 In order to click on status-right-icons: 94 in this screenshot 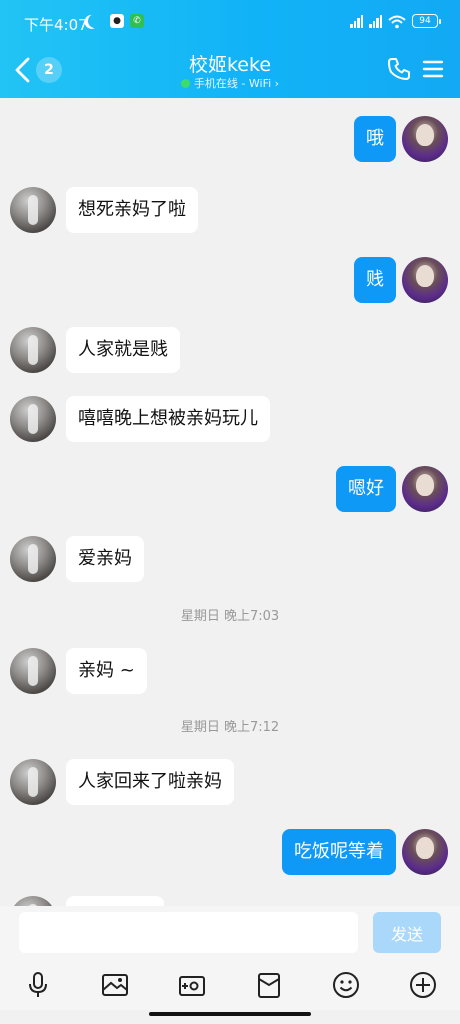, I will do `click(395, 21)`.